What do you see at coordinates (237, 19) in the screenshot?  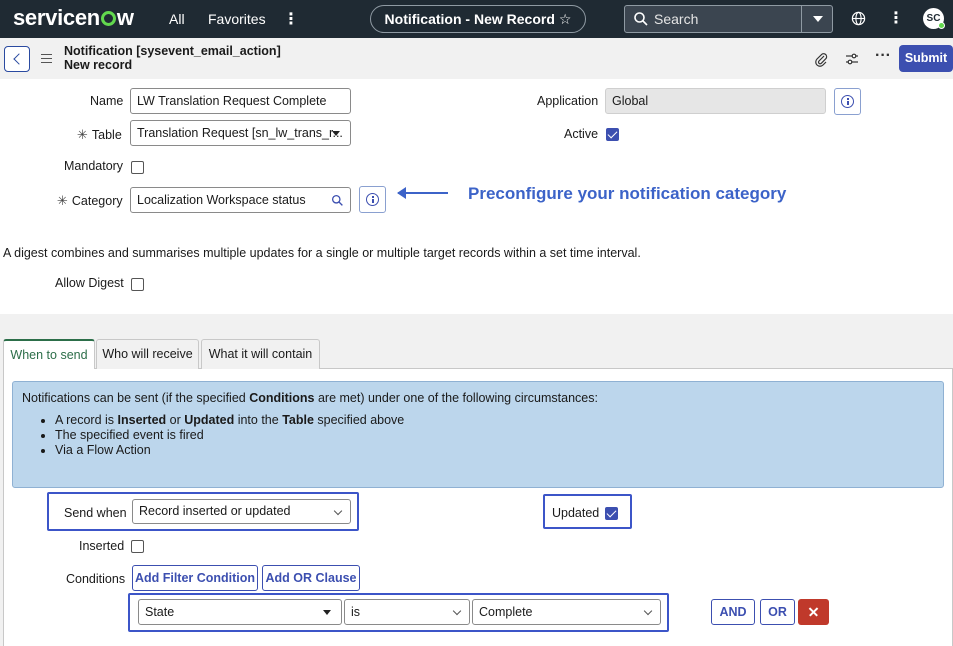 I see `nav-favorites: Favorites` at bounding box center [237, 19].